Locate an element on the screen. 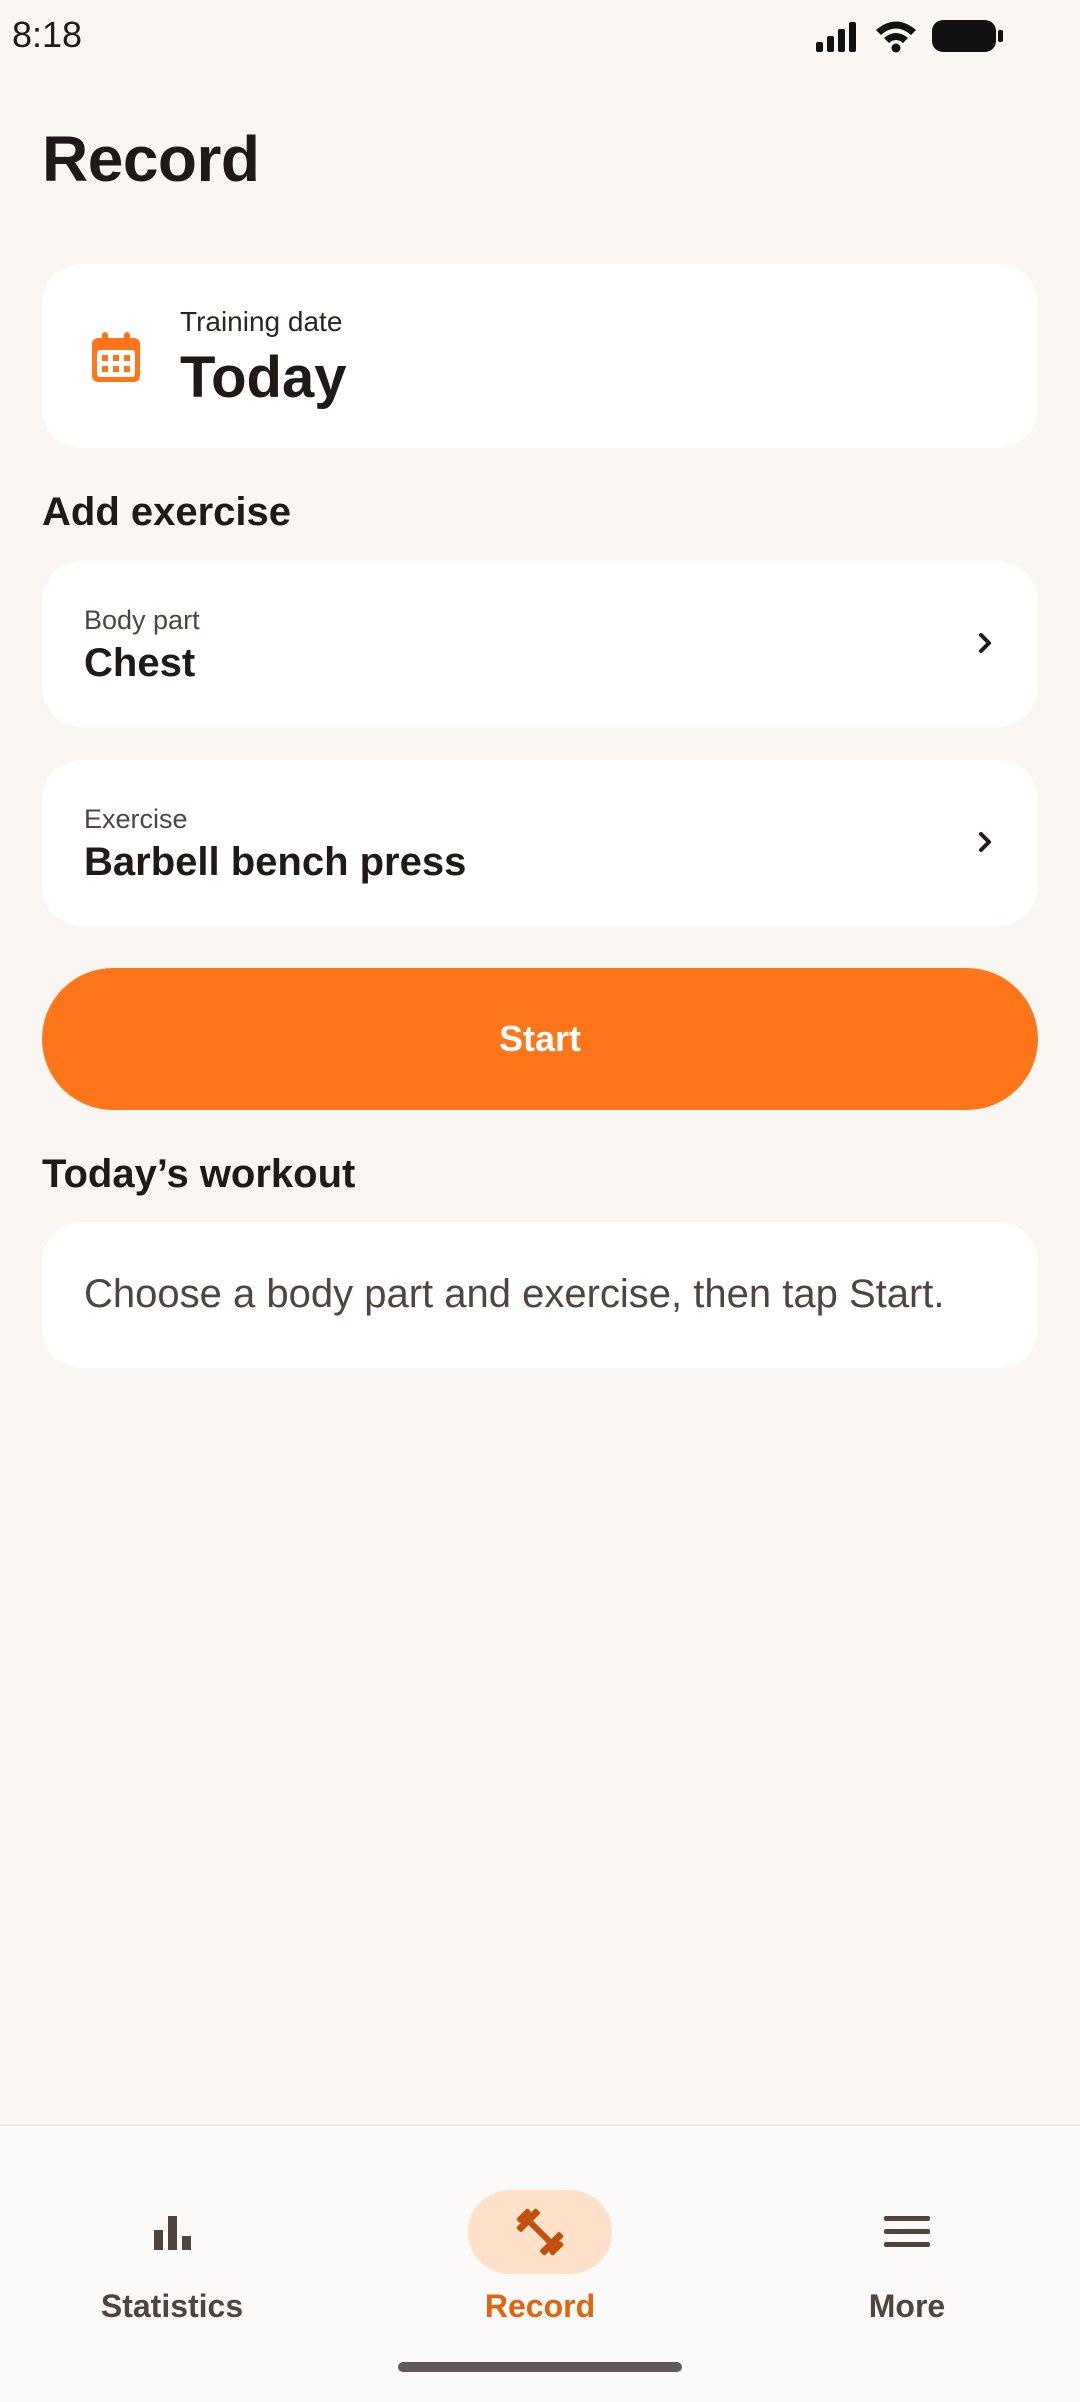  bottom-navigation: Statistics Record More is located at coordinates (540, 2263).